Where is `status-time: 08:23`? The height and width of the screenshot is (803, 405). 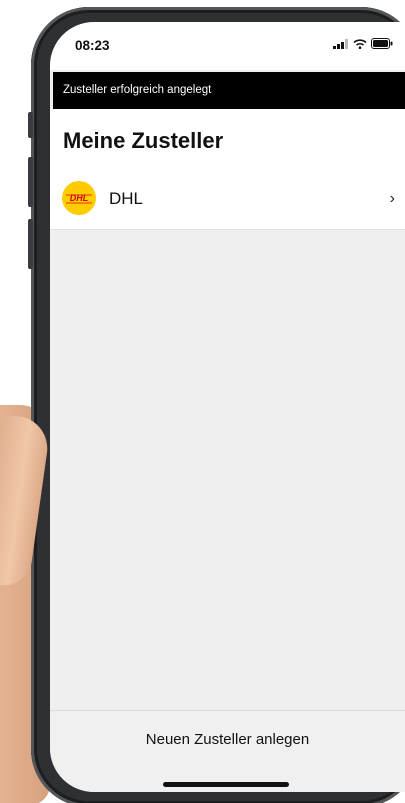
status-time: 08:23 is located at coordinates (92, 45).